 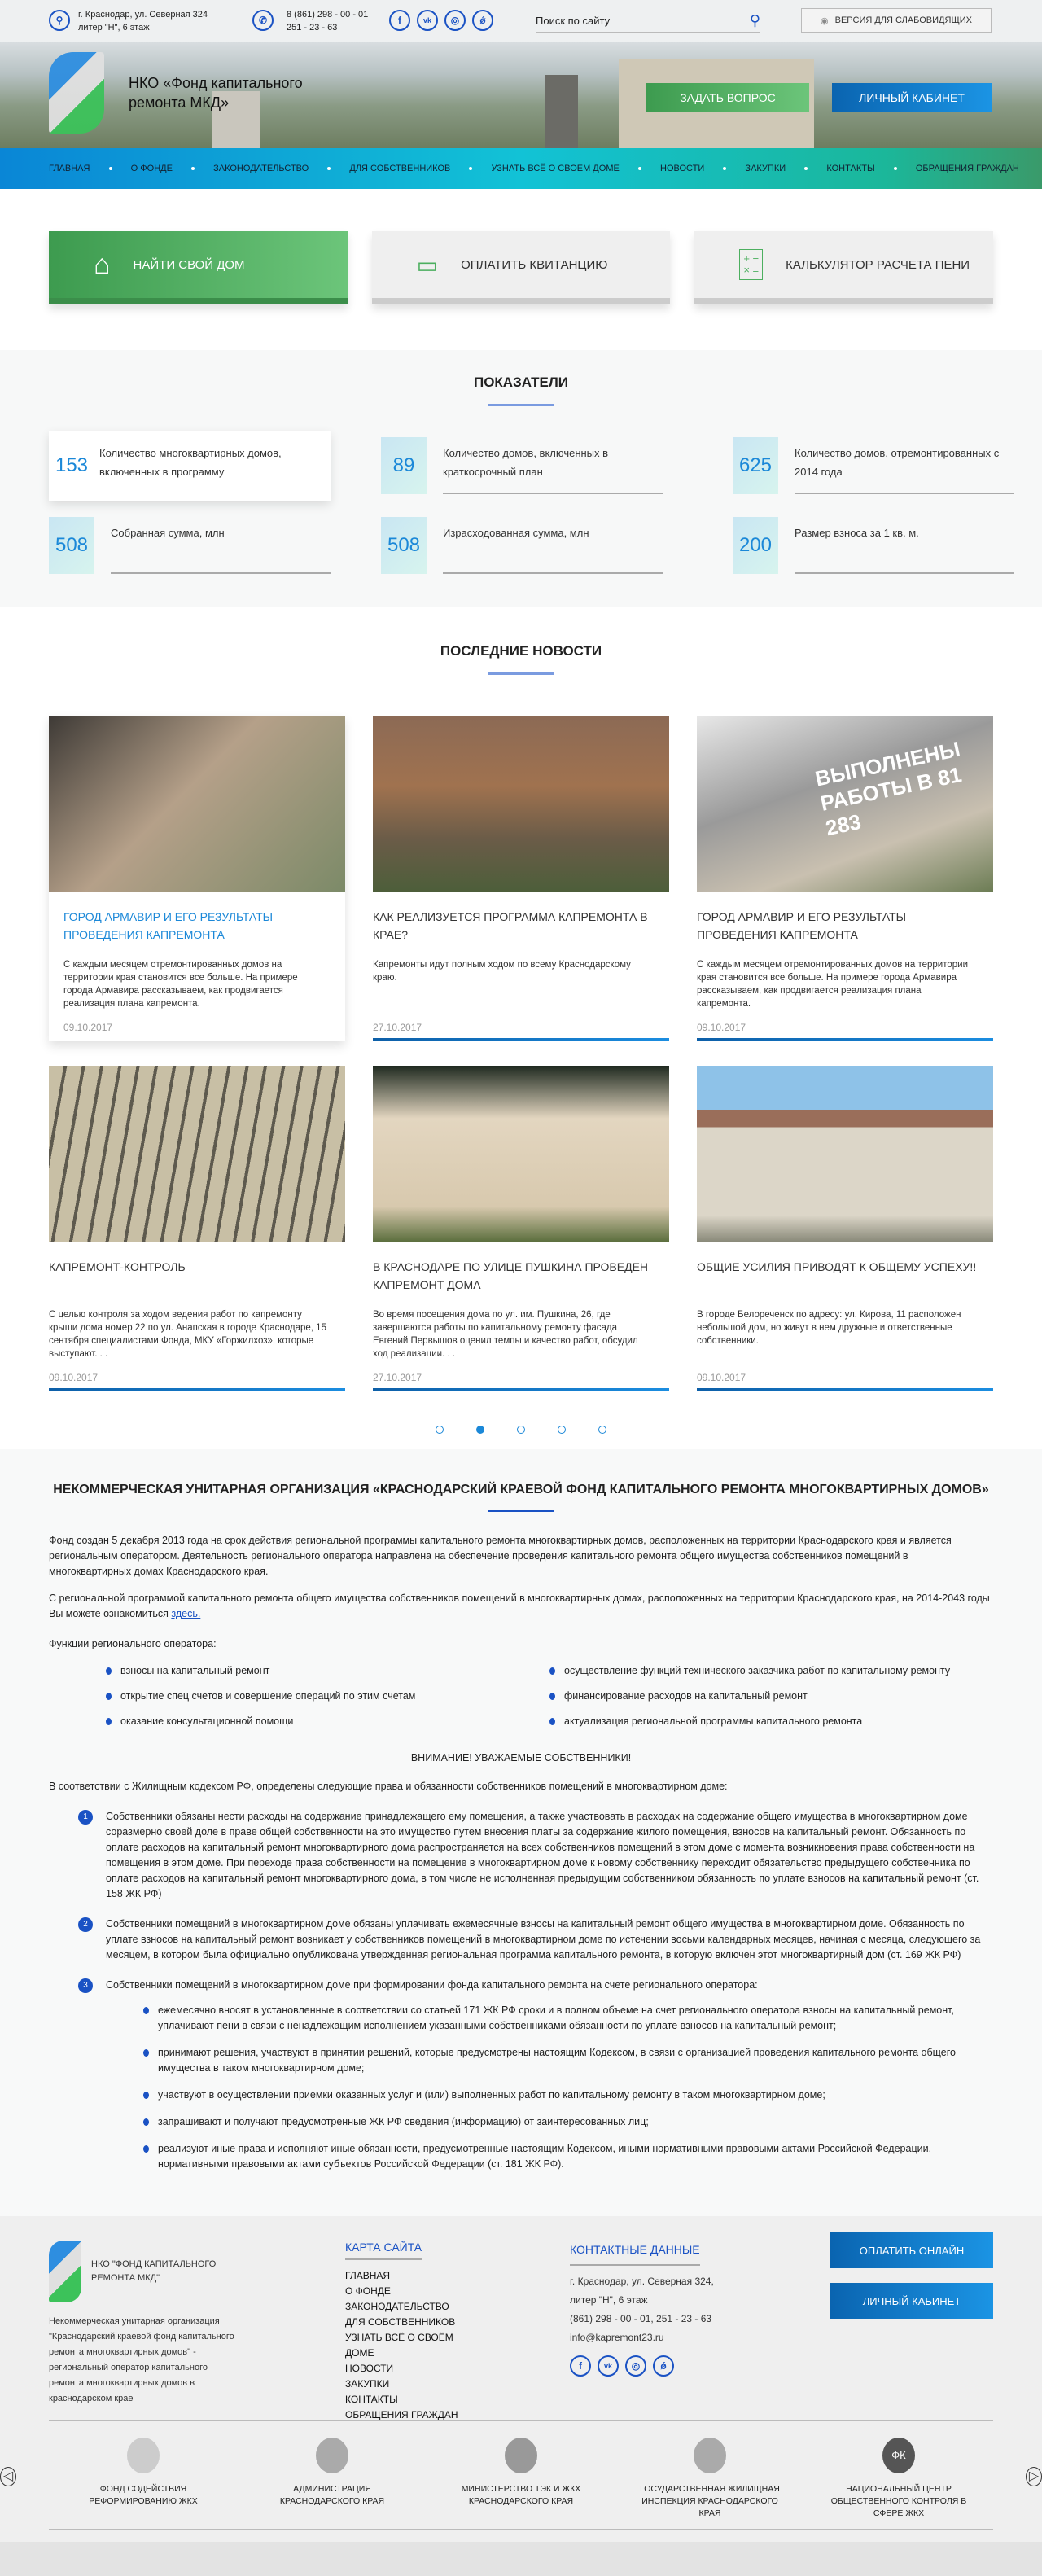 I want to click on sitemap-link: ДЛЯ СОБСТВЕННИКОВ, so click(x=406, y=2322).